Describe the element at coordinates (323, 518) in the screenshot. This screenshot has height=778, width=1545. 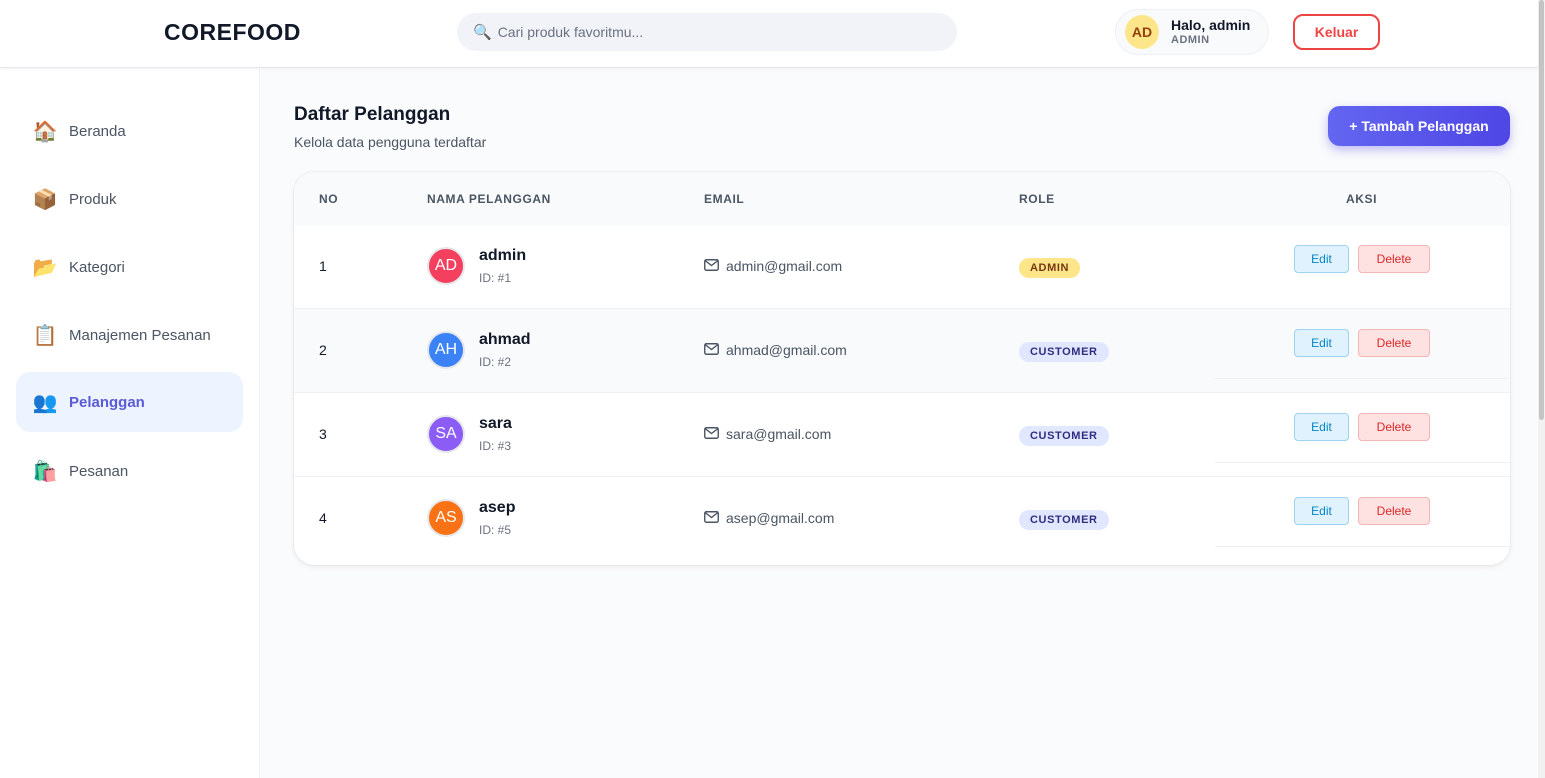
I see `row-number: 4` at that location.